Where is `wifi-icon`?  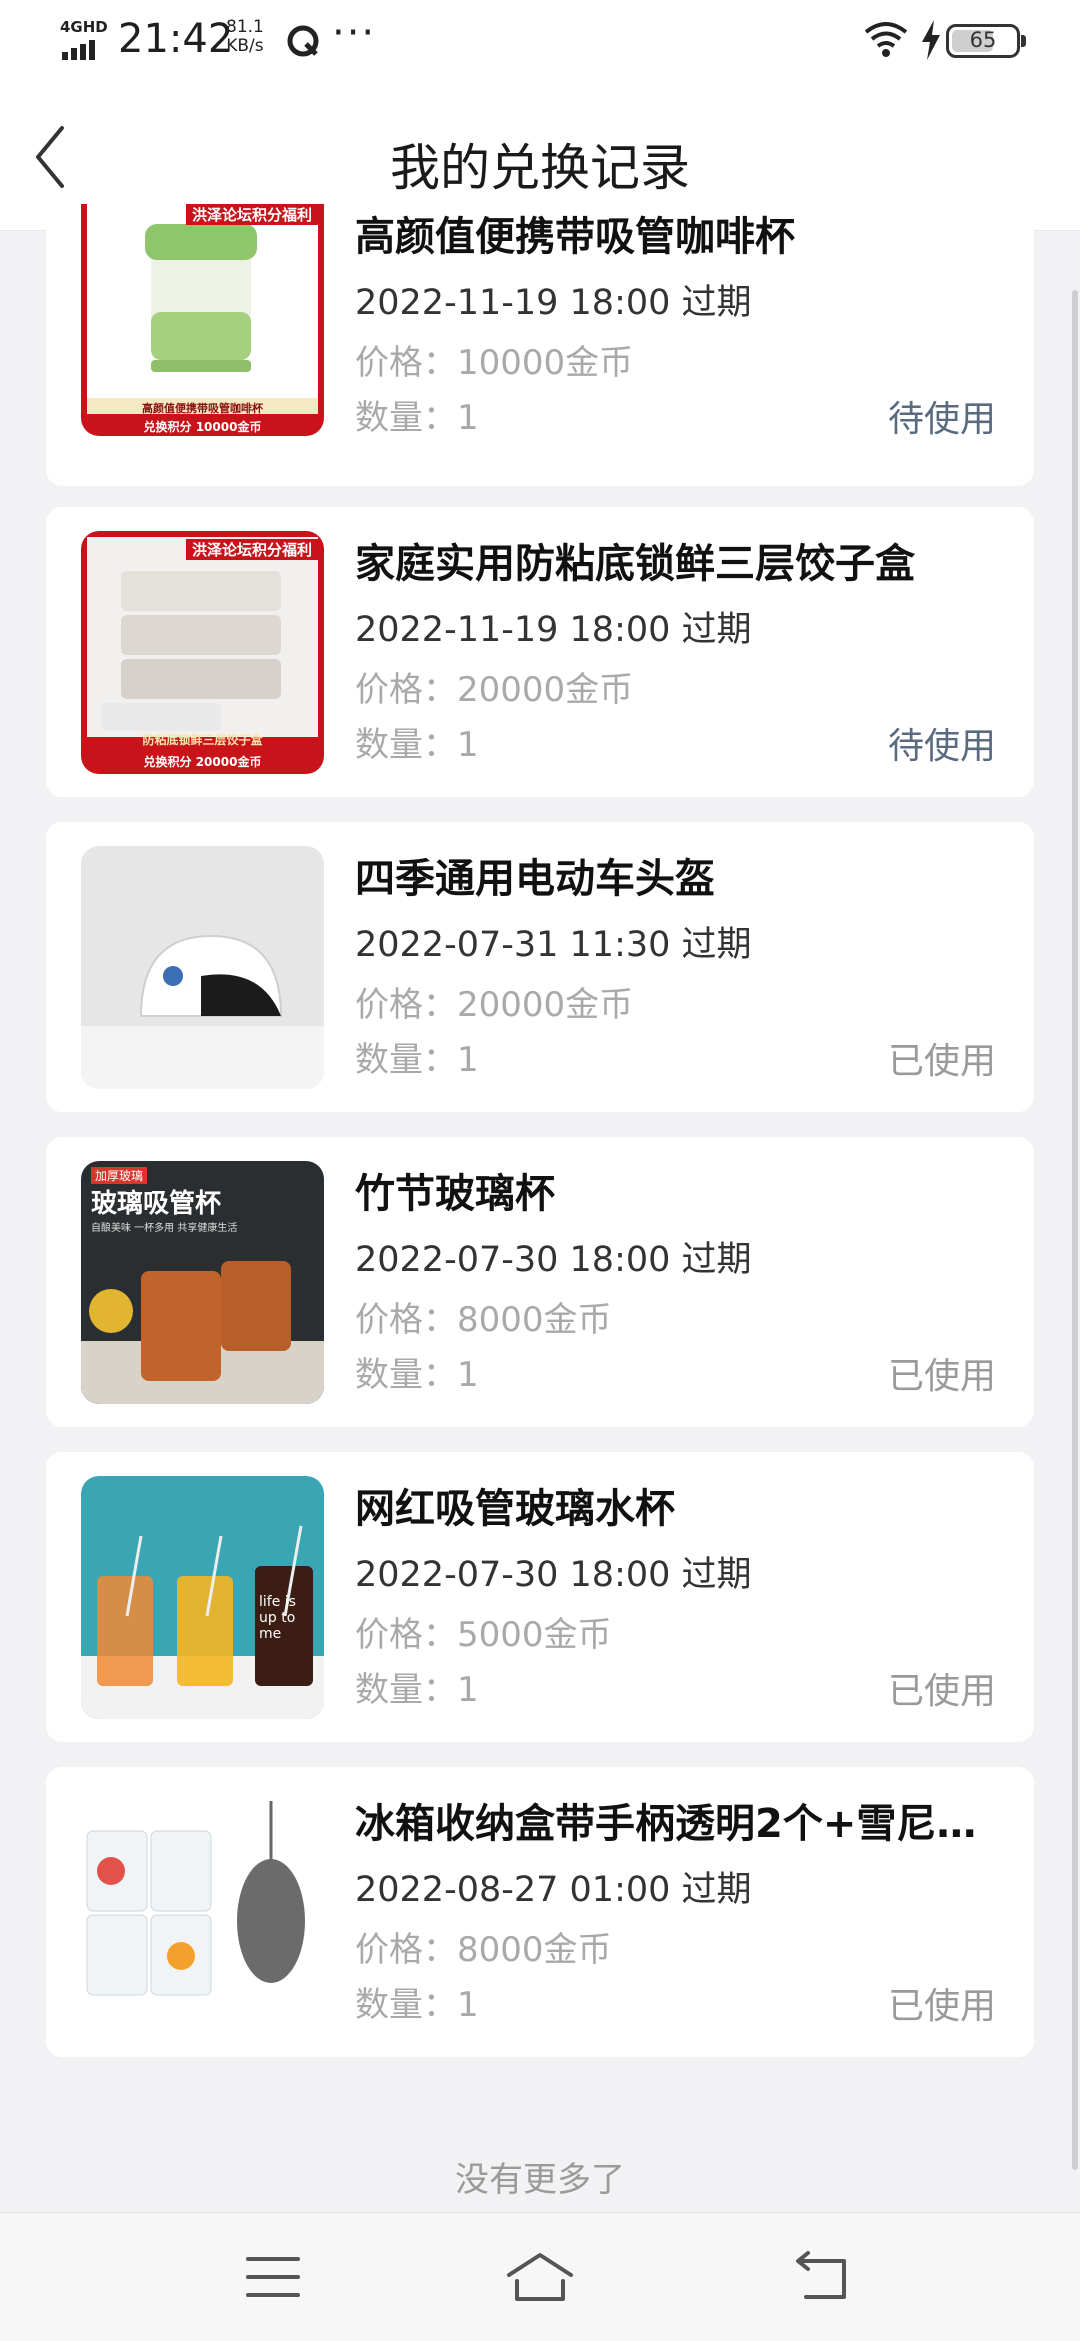 wifi-icon is located at coordinates (886, 39).